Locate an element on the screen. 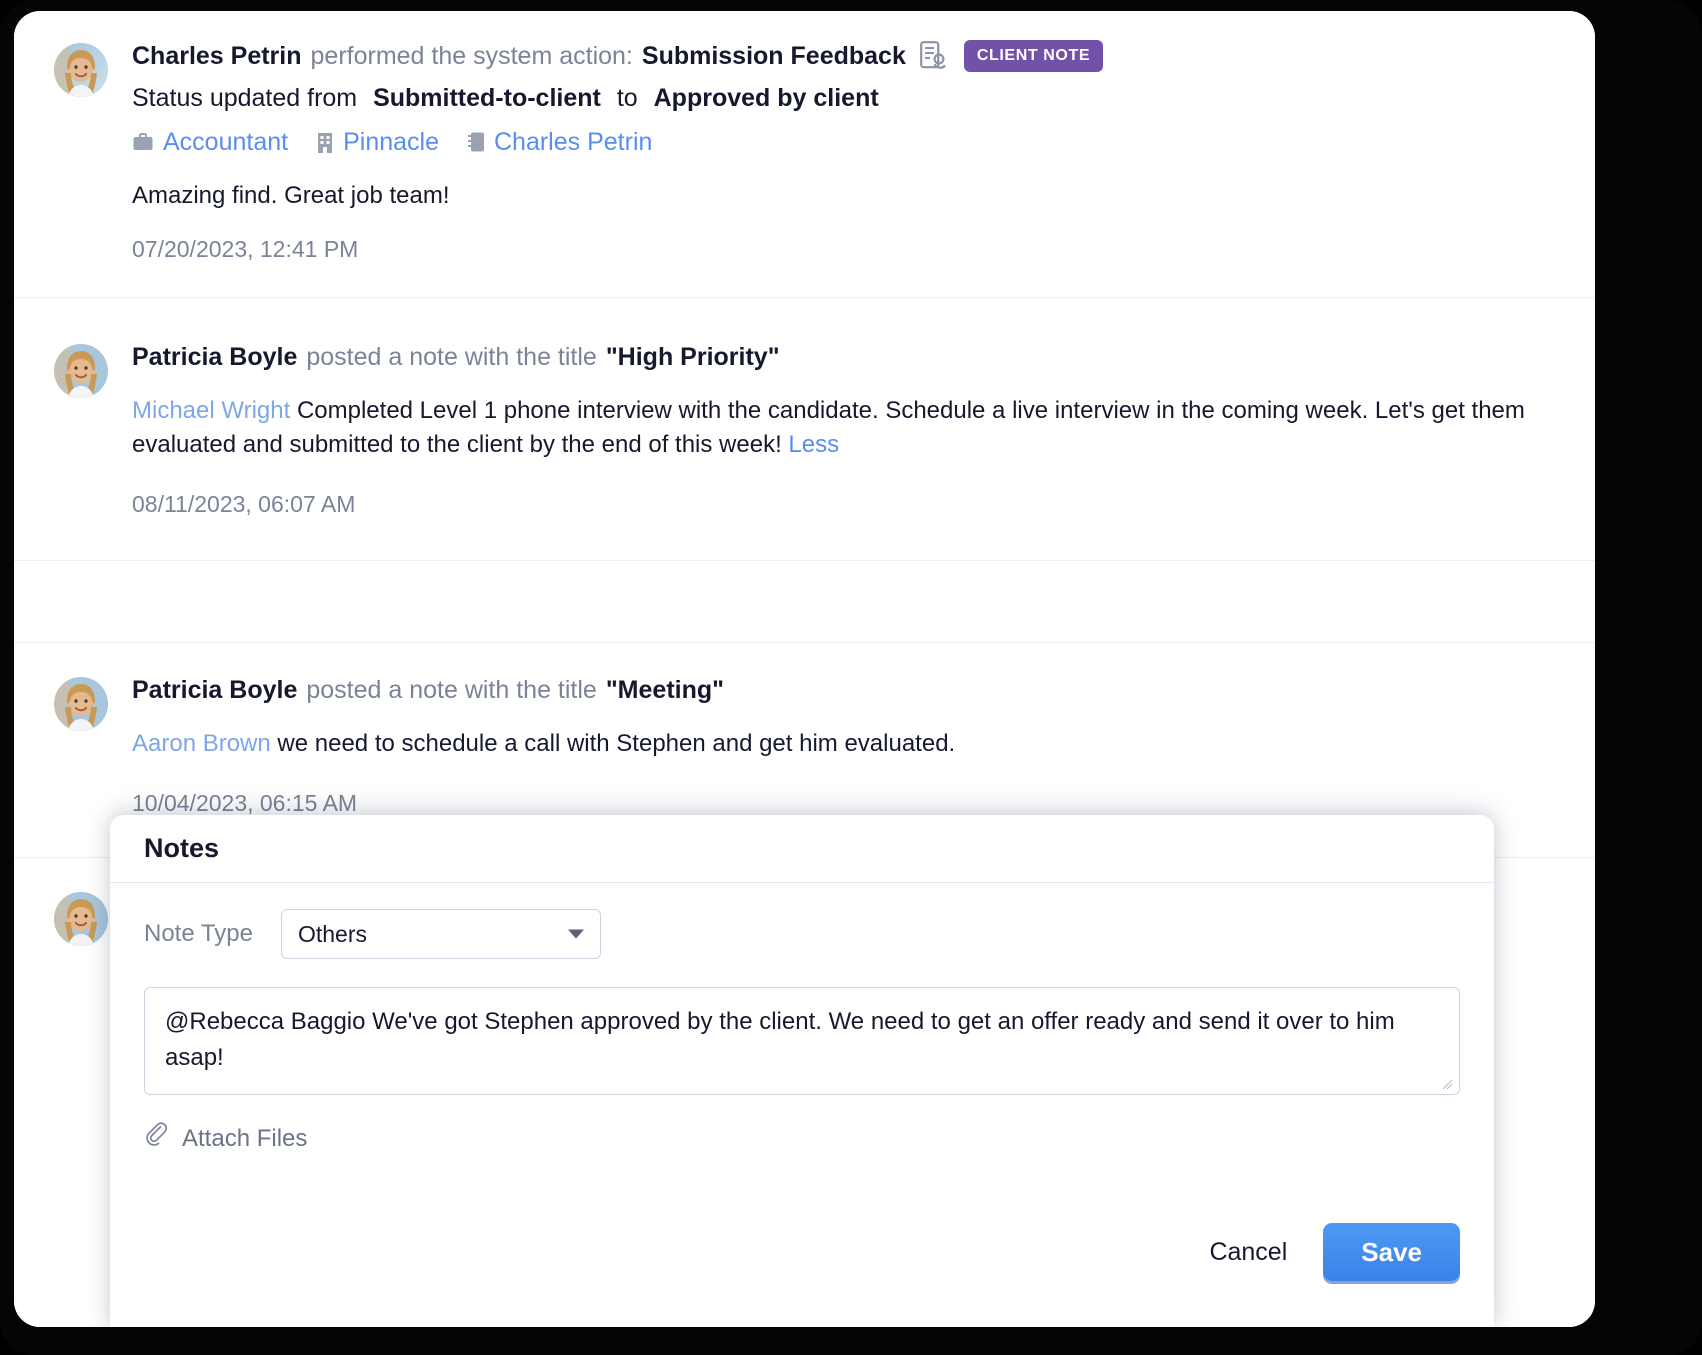 This screenshot has width=1702, height=1355. link-pinnacle: Pinnacle is located at coordinates (377, 142).